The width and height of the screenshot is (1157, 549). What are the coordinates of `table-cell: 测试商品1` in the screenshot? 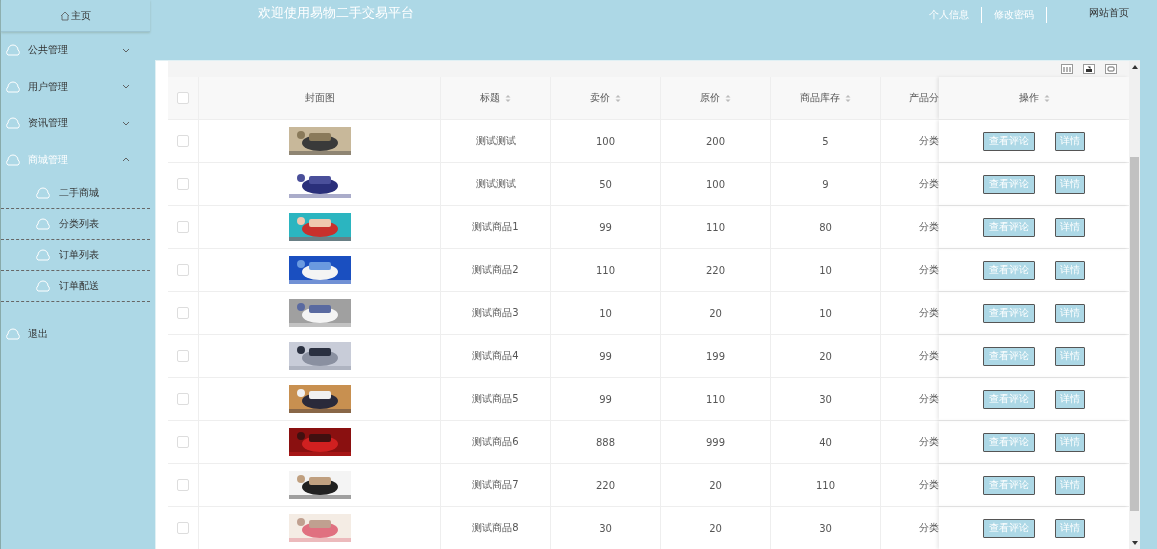 It's located at (496, 227).